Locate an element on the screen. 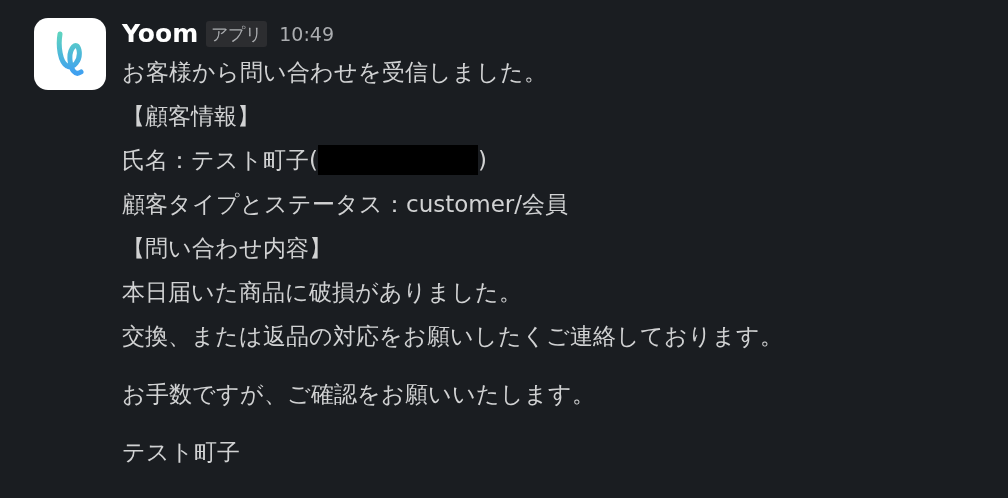 The image size is (1008, 498). message-line: 氏名：テスト町子( is located at coordinates (220, 160).